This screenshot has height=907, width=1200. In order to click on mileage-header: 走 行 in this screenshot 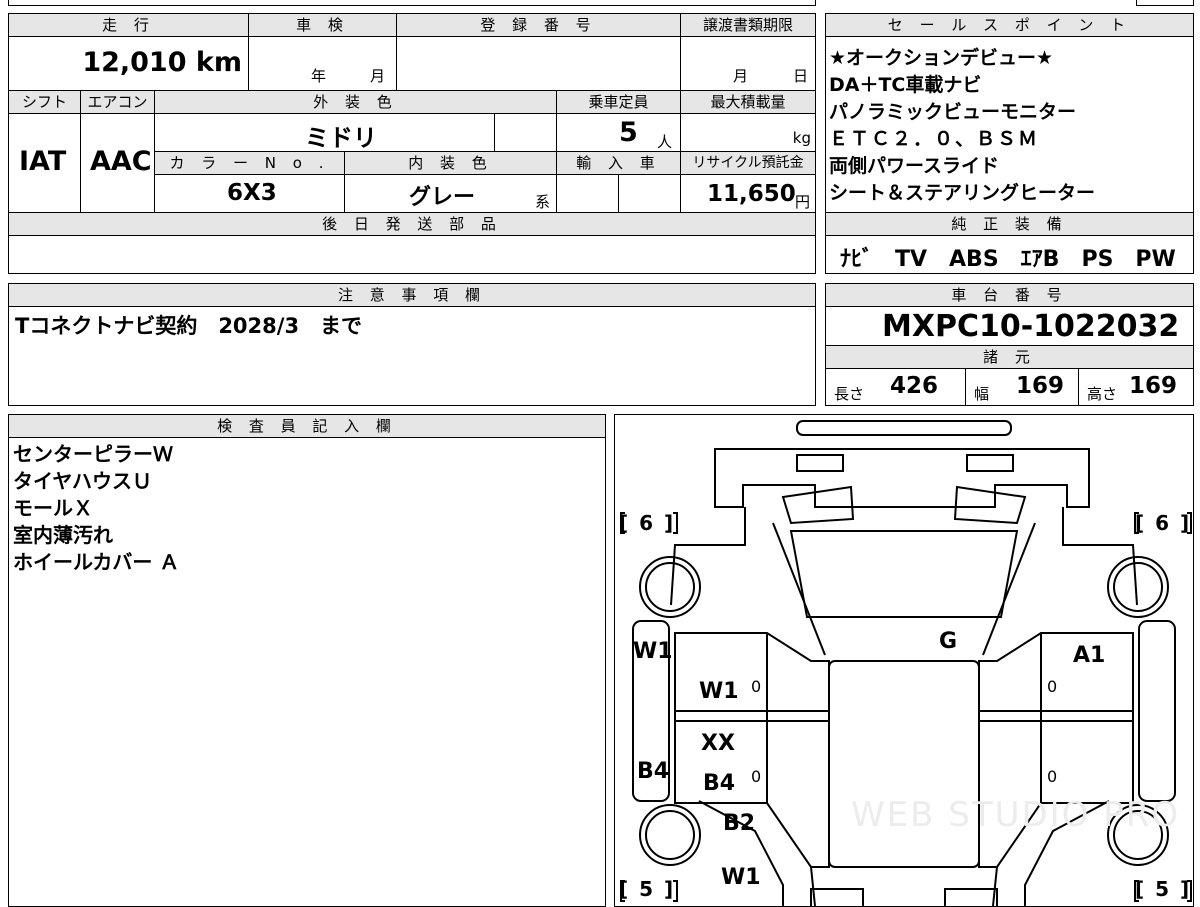, I will do `click(128, 25)`.